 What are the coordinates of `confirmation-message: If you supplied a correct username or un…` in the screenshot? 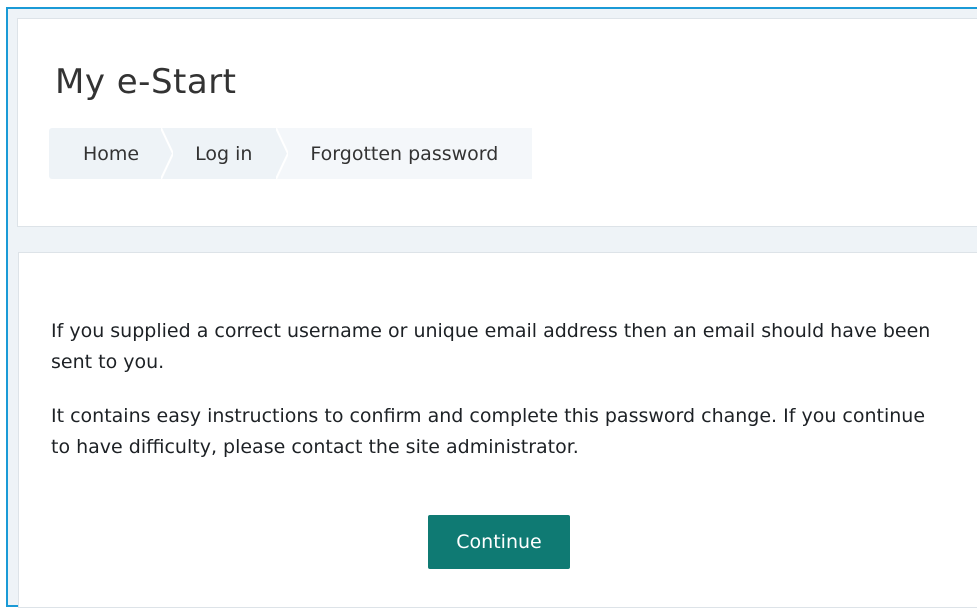 It's located at (491, 346).